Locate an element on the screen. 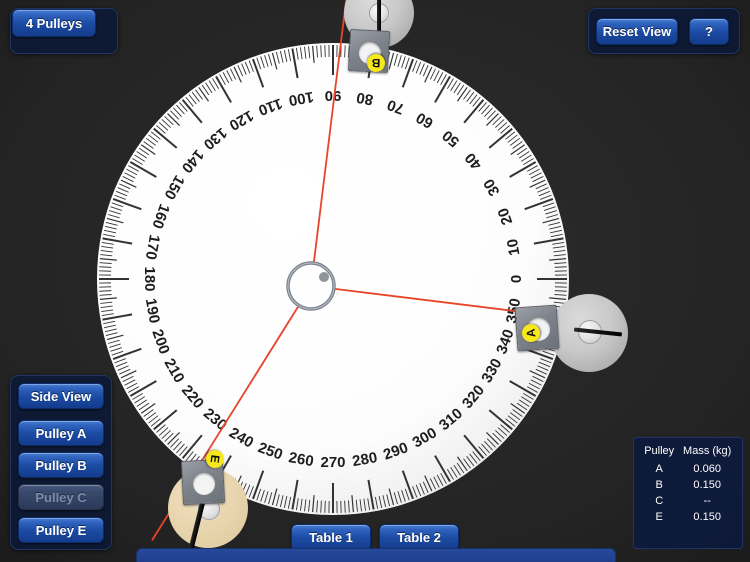 The image size is (750, 562). sidebar-item-side-view: Side View is located at coordinates (61, 396).